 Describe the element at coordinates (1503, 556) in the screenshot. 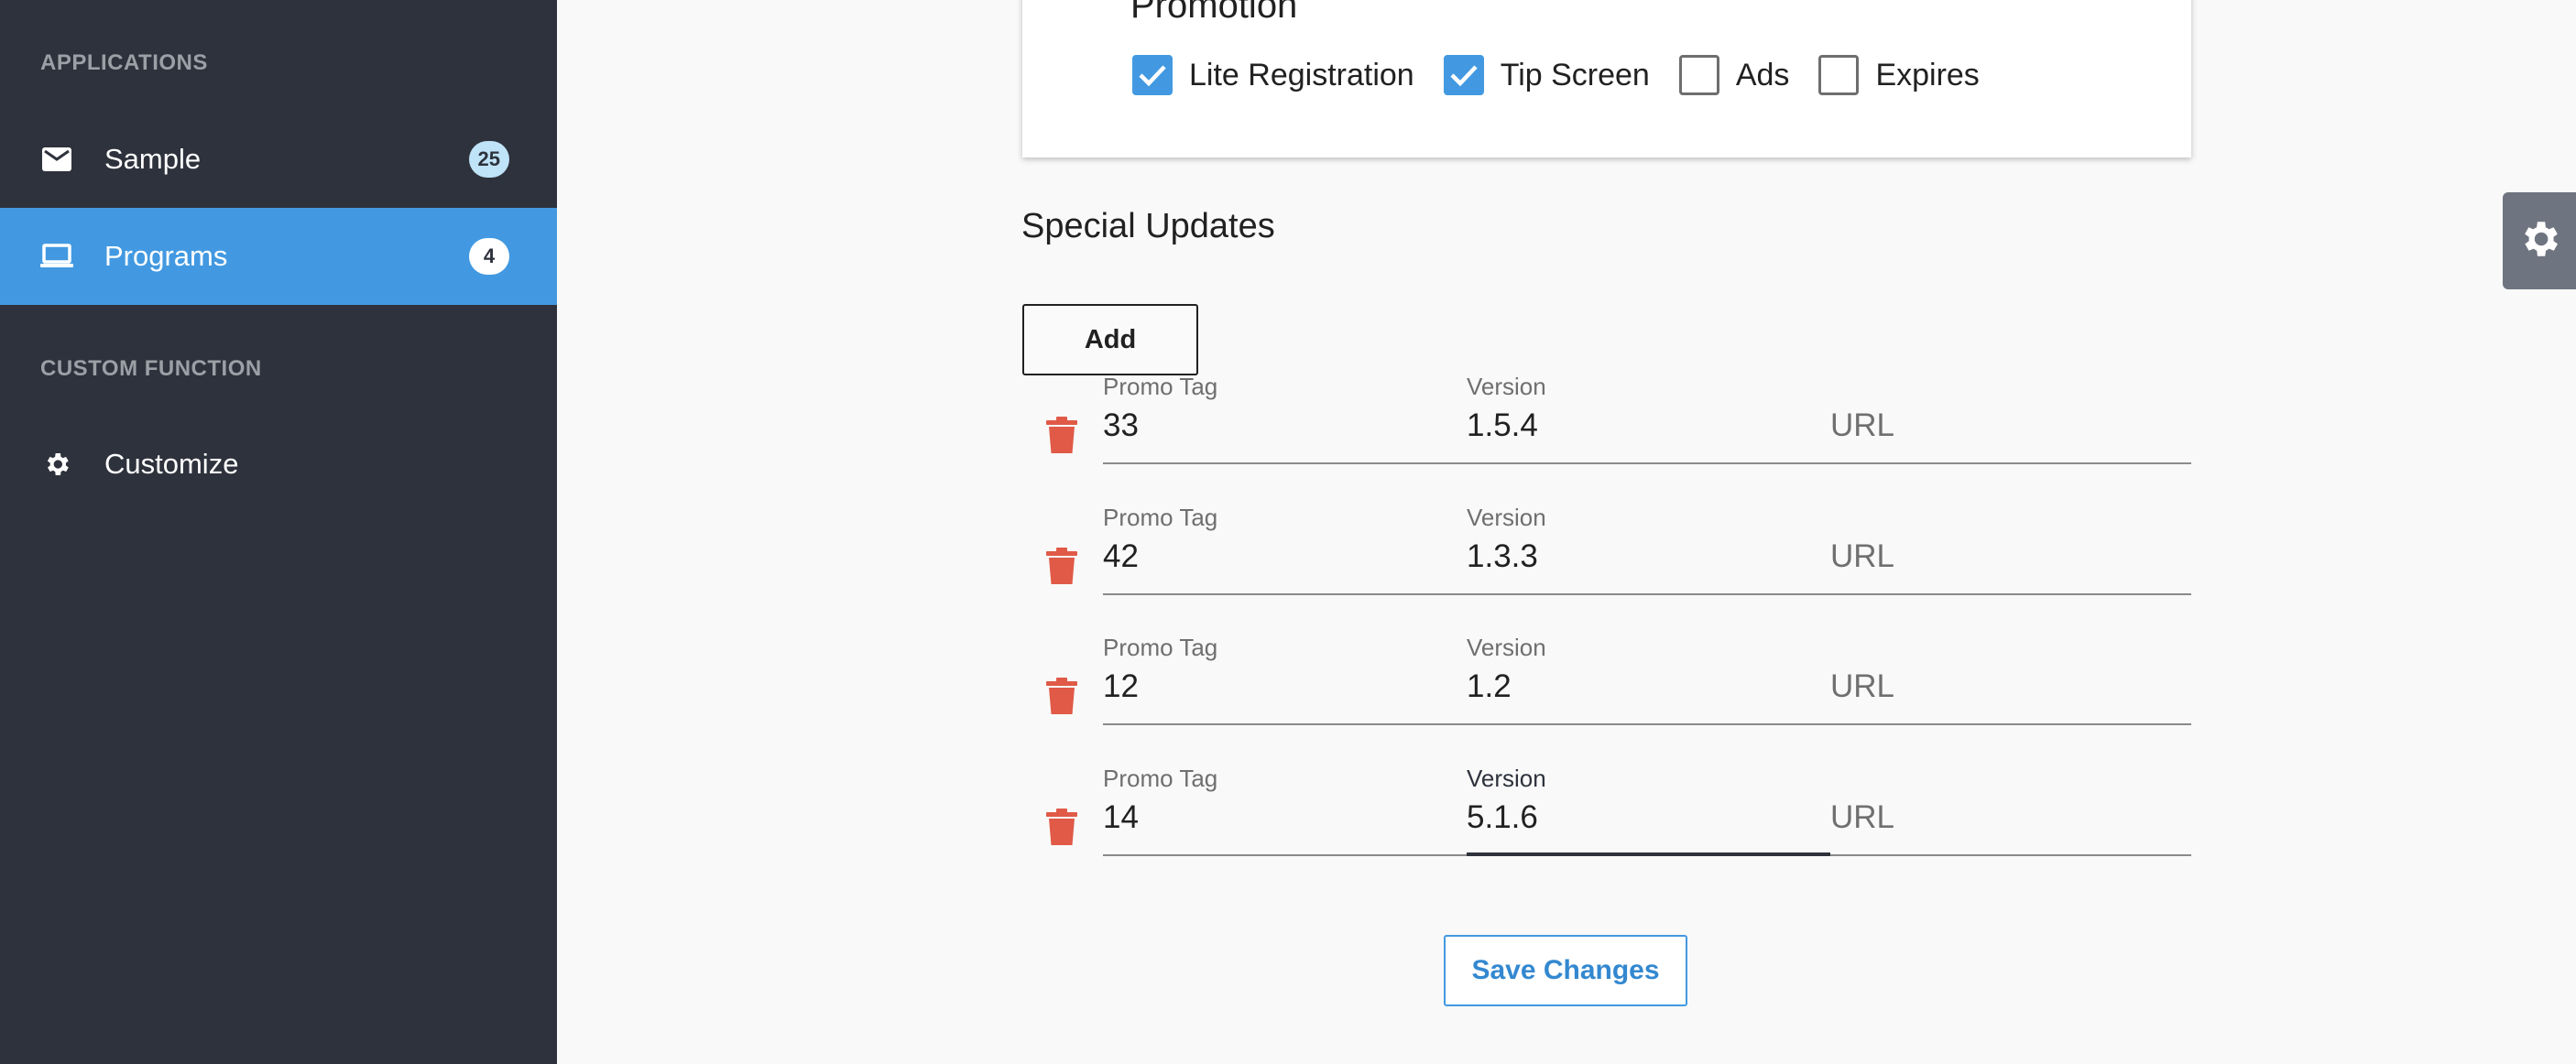

I see `version-value: 1.3.3` at that location.